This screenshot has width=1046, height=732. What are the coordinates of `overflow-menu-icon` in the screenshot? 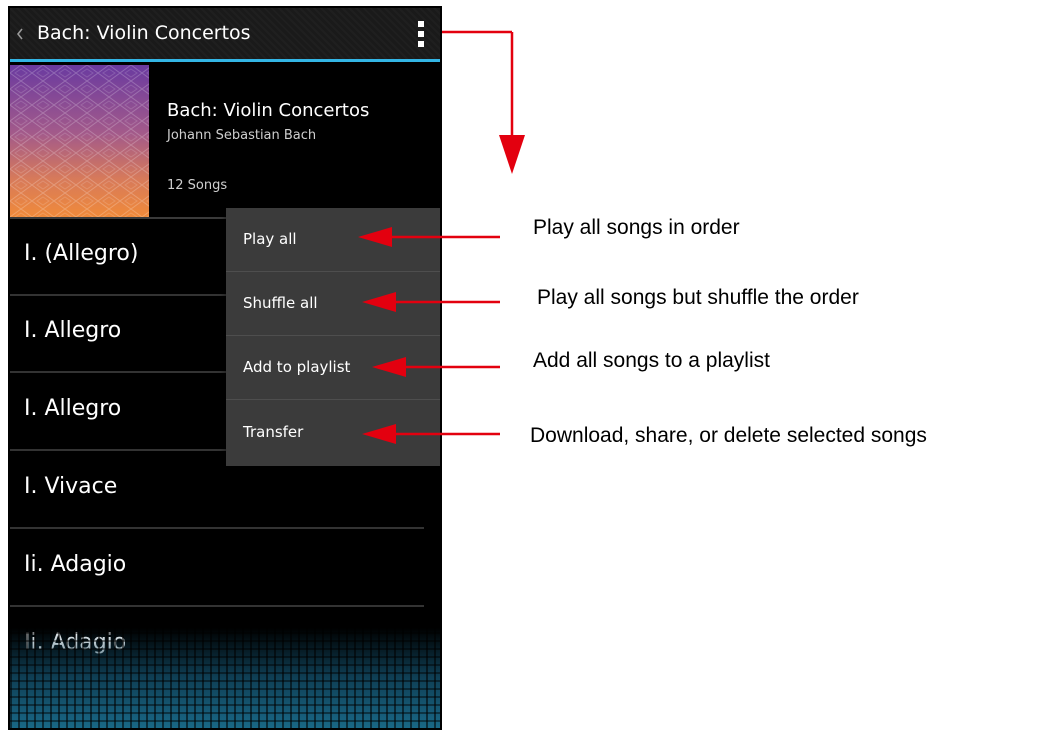 It's located at (421, 34).